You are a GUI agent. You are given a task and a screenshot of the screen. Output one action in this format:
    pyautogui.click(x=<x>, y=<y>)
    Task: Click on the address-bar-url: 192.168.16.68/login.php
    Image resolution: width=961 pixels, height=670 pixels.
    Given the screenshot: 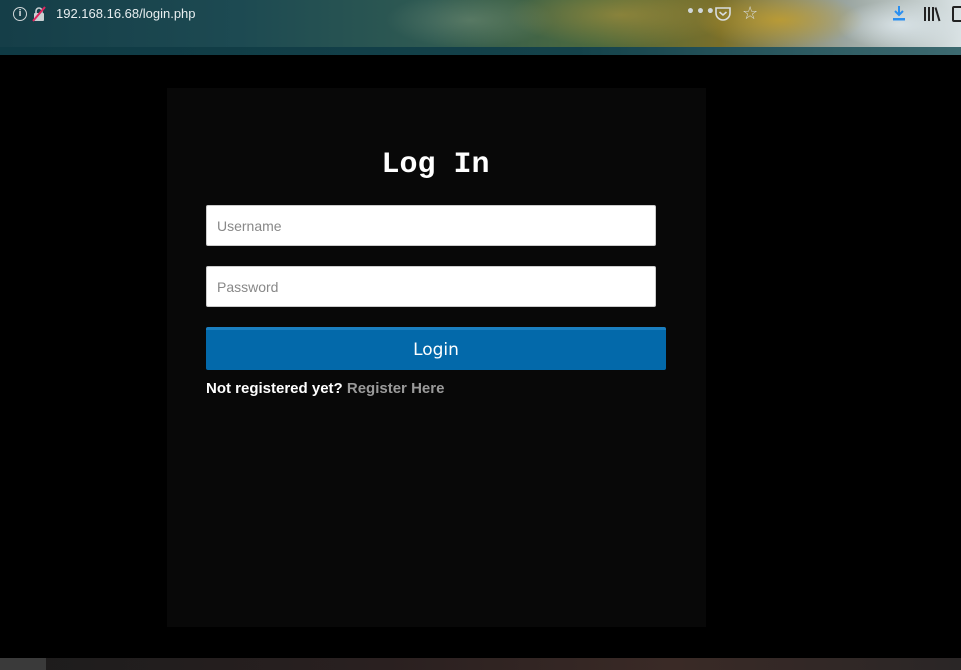 What is the action you would take?
    pyautogui.click(x=126, y=13)
    